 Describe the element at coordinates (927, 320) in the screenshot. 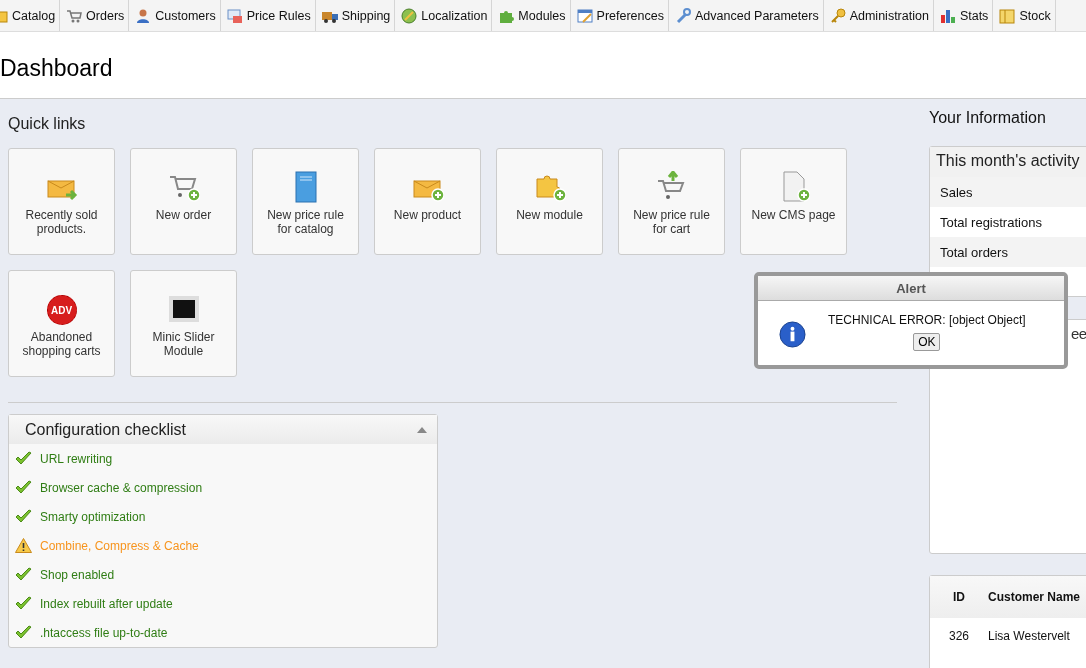

I see `alert-message: TECHNICAL ERROR: [object Object]` at that location.